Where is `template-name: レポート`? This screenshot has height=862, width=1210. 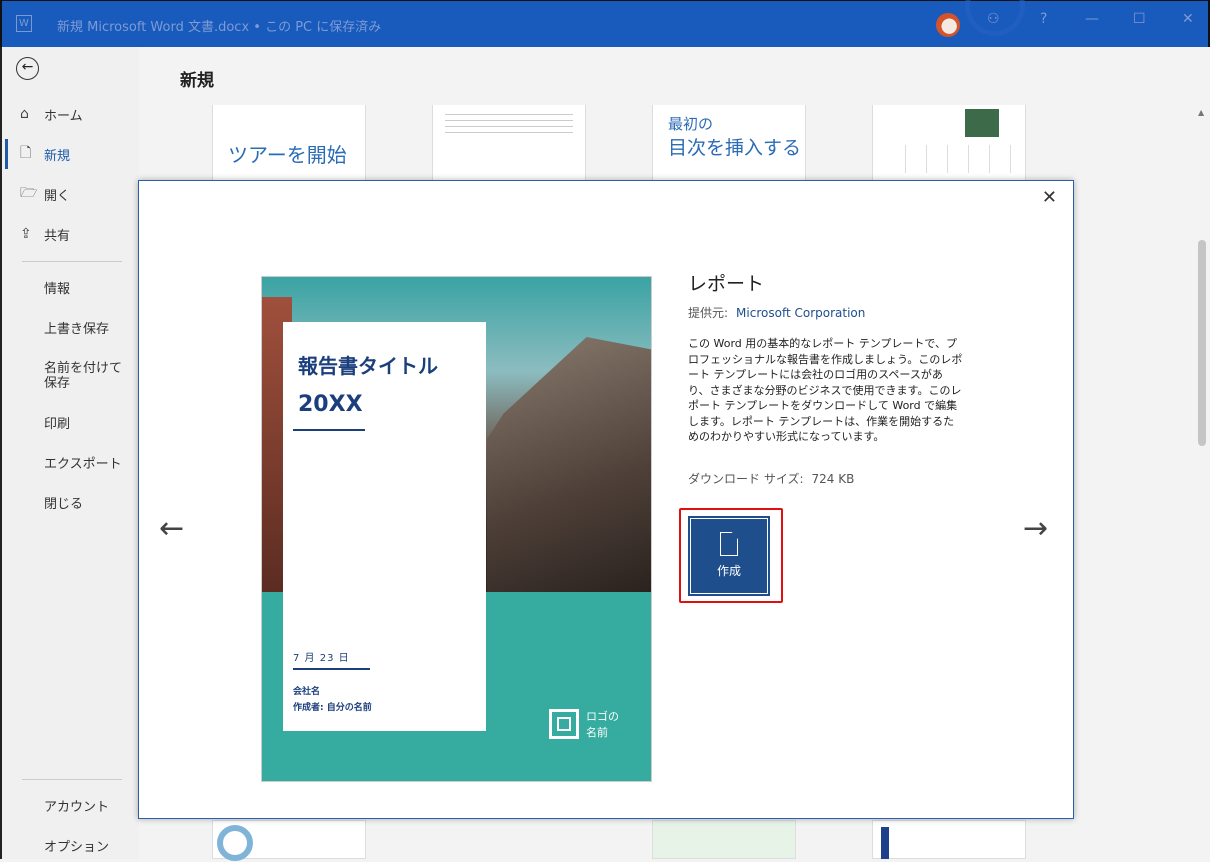
template-name: レポート is located at coordinates (726, 284).